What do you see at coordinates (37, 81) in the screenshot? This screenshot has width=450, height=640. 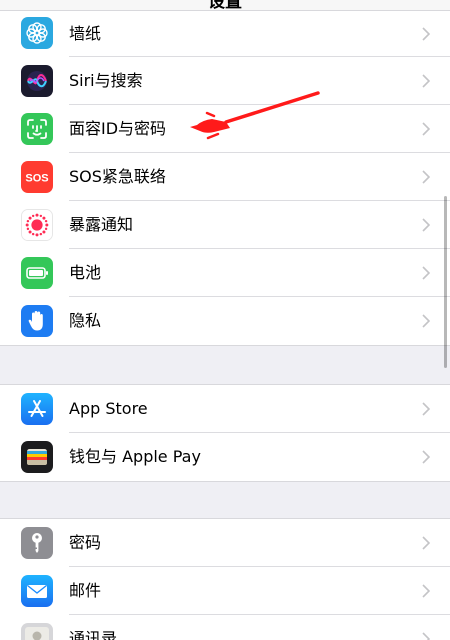 I see `siri-icon` at bounding box center [37, 81].